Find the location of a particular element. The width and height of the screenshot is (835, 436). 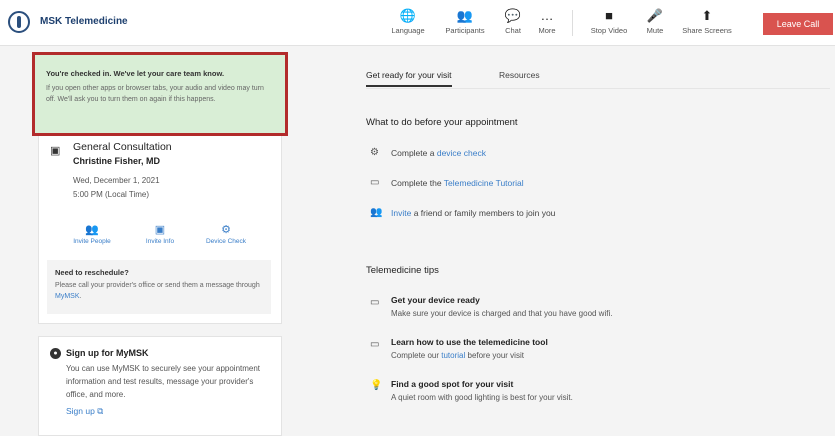

device-check-prefix: Complete a is located at coordinates (414, 153).